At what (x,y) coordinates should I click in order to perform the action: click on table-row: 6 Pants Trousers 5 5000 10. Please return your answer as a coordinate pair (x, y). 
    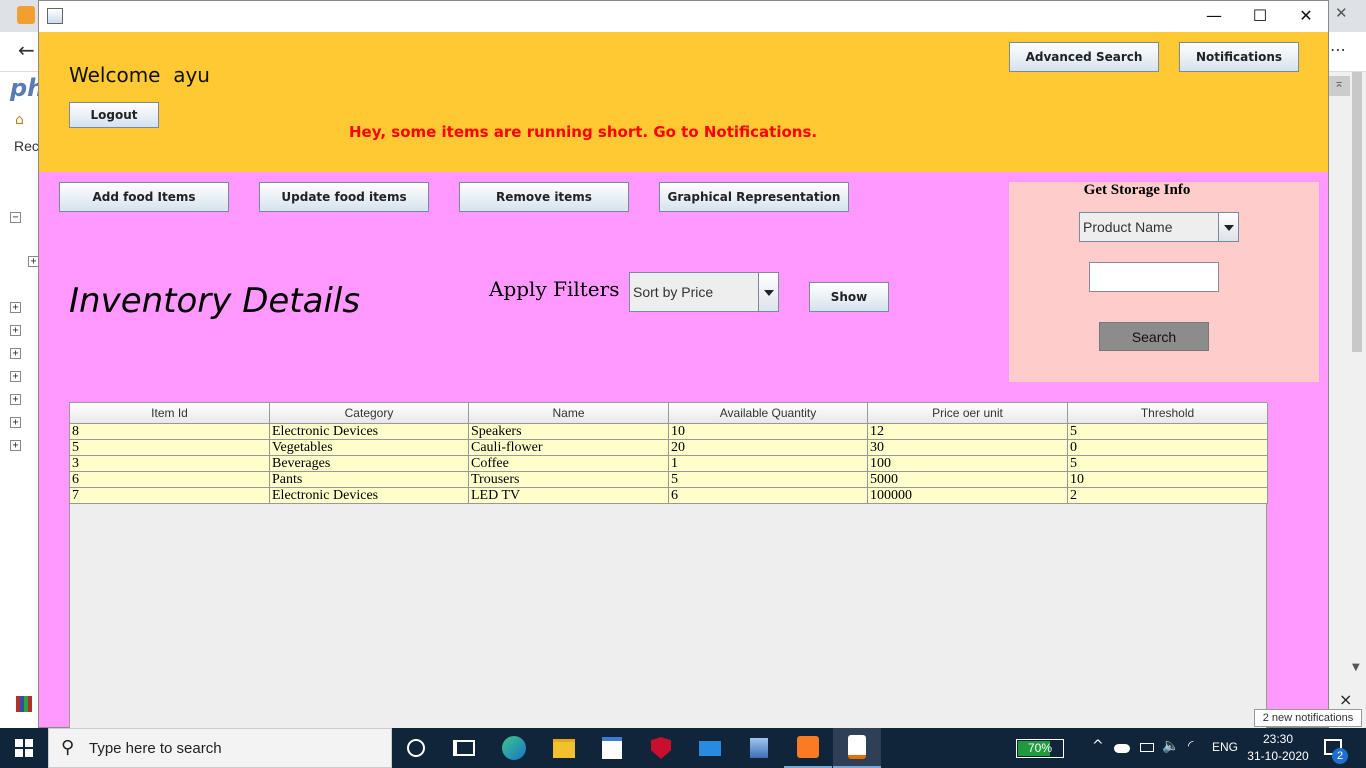
    Looking at the image, I should click on (669, 480).